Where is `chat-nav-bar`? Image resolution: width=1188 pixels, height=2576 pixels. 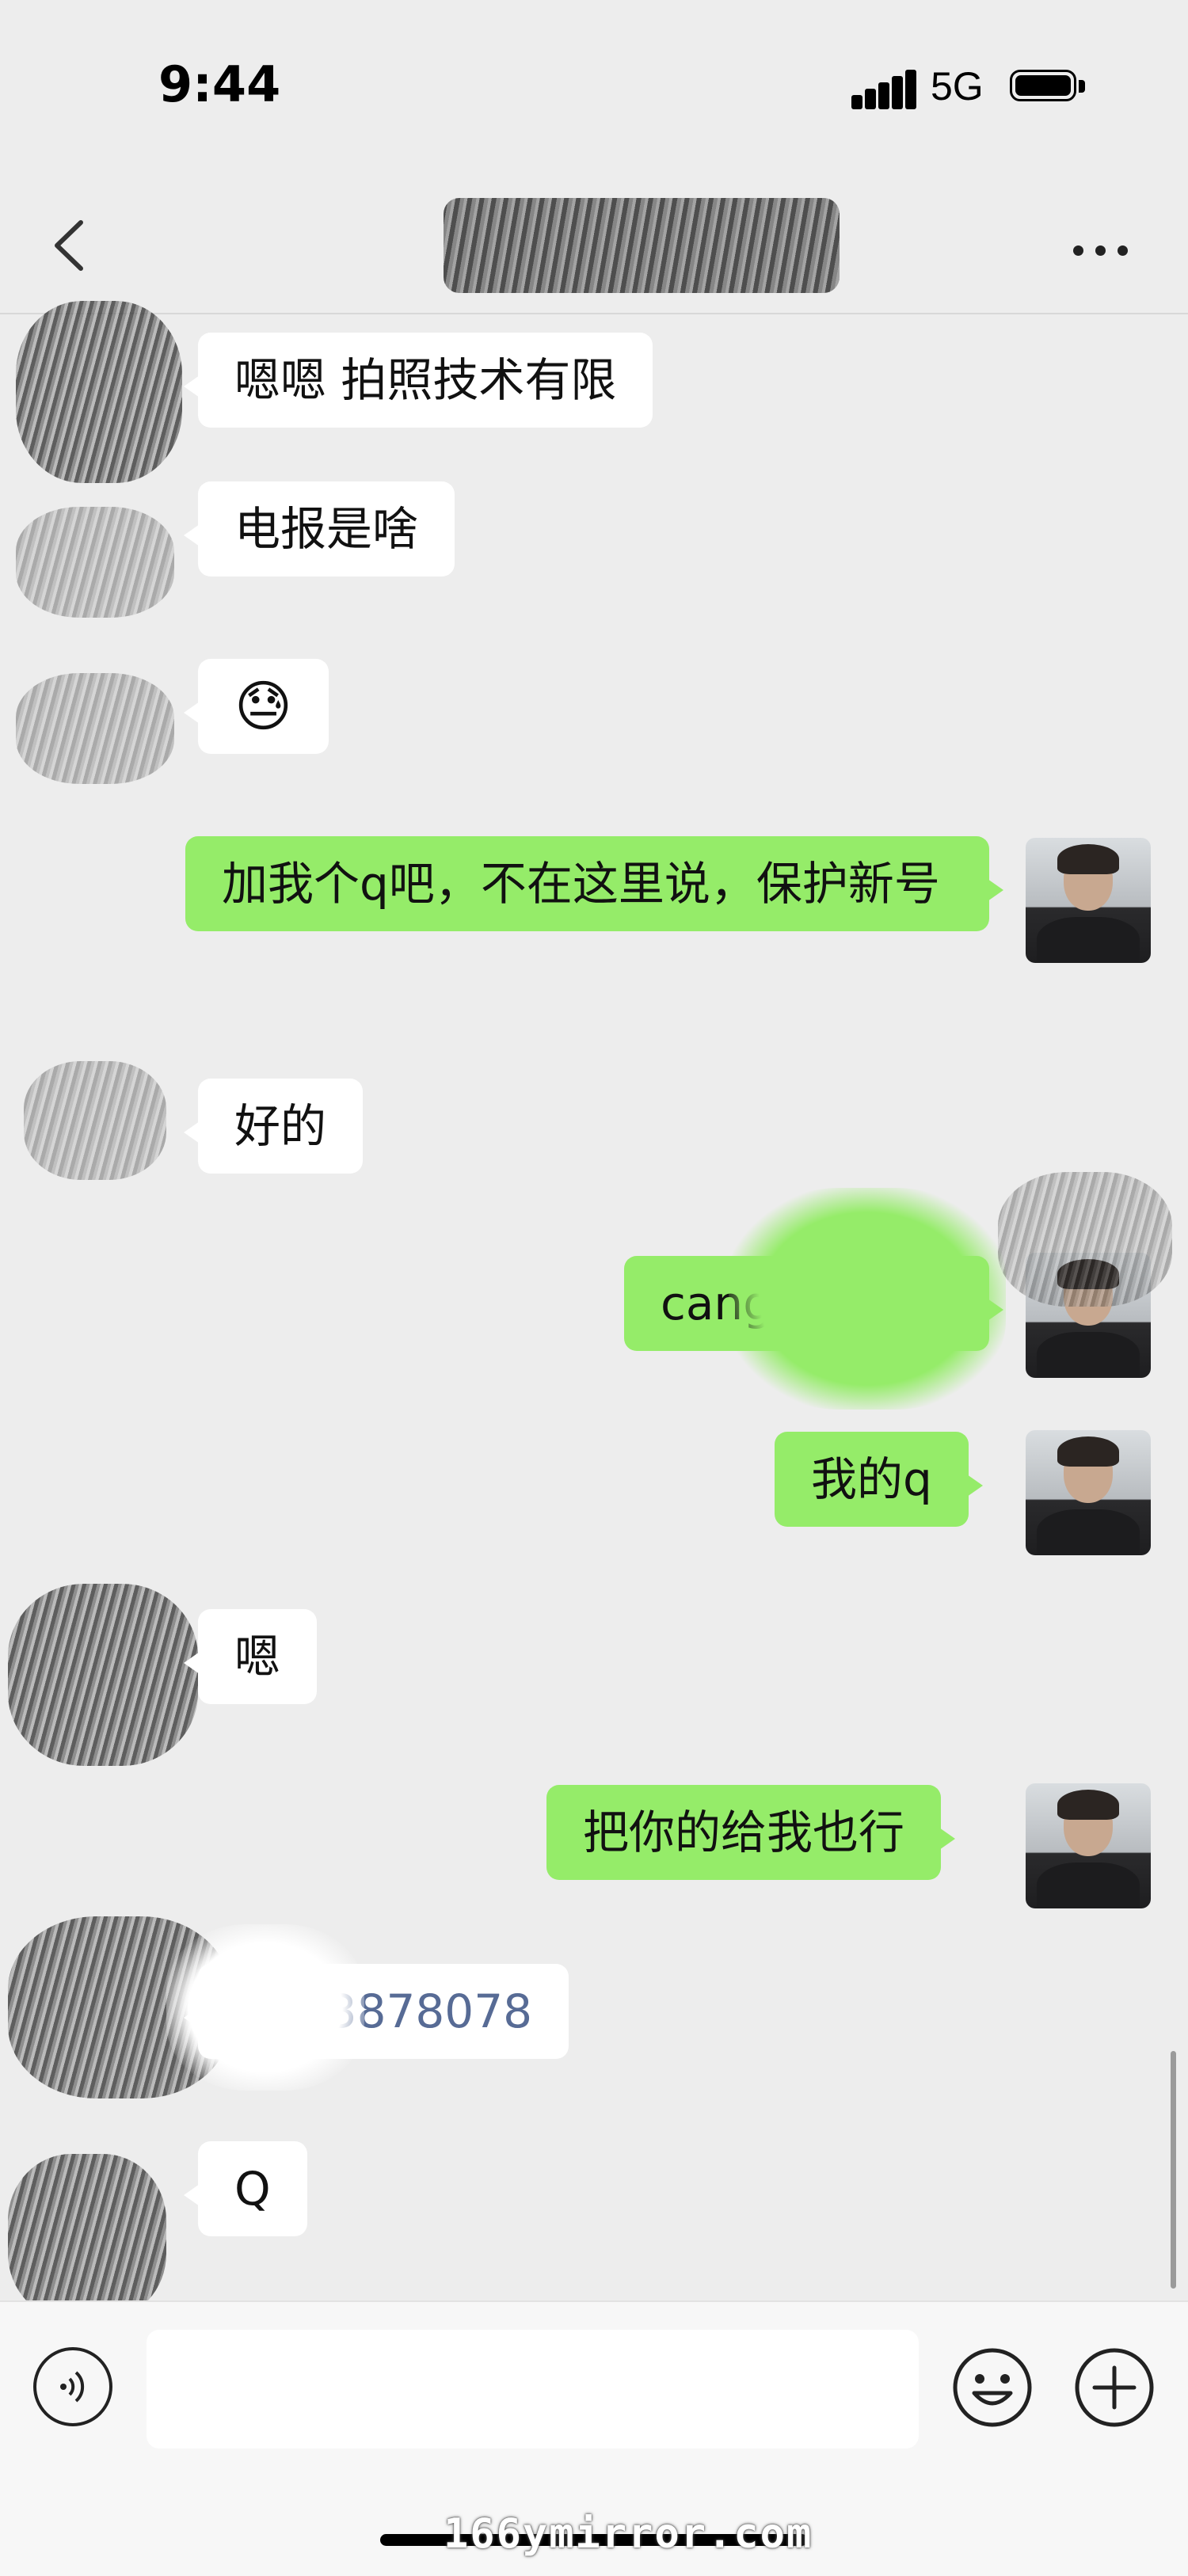 chat-nav-bar is located at coordinates (594, 240).